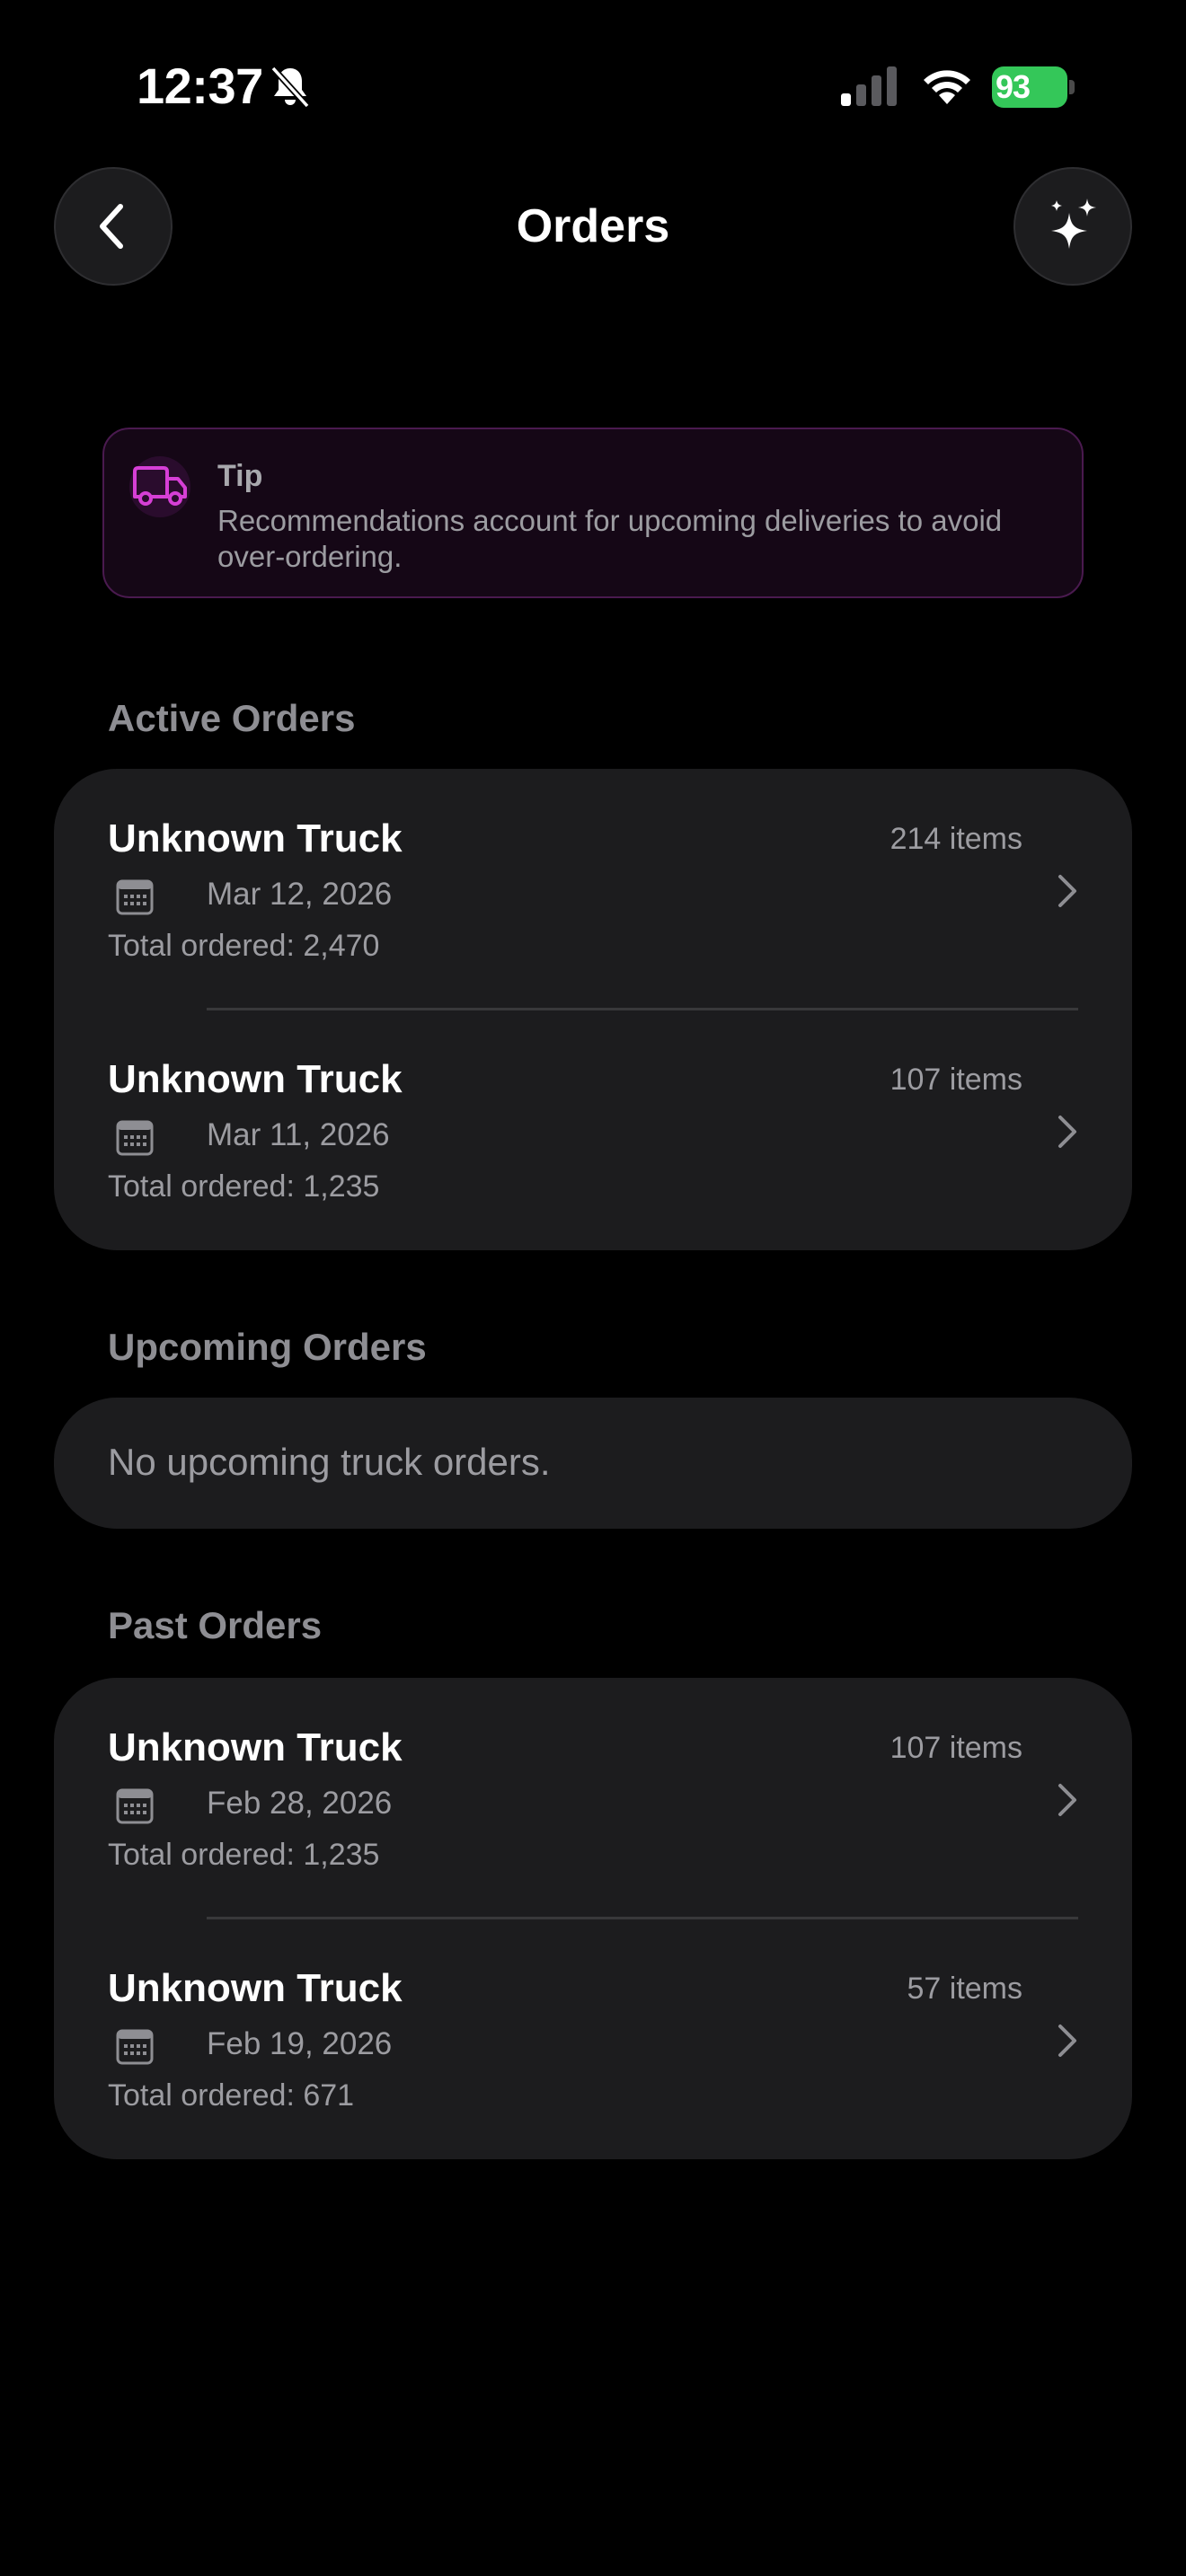 This screenshot has height=2576, width=1186. What do you see at coordinates (300, 2043) in the screenshot?
I see `order-date: Feb 19, 2026` at bounding box center [300, 2043].